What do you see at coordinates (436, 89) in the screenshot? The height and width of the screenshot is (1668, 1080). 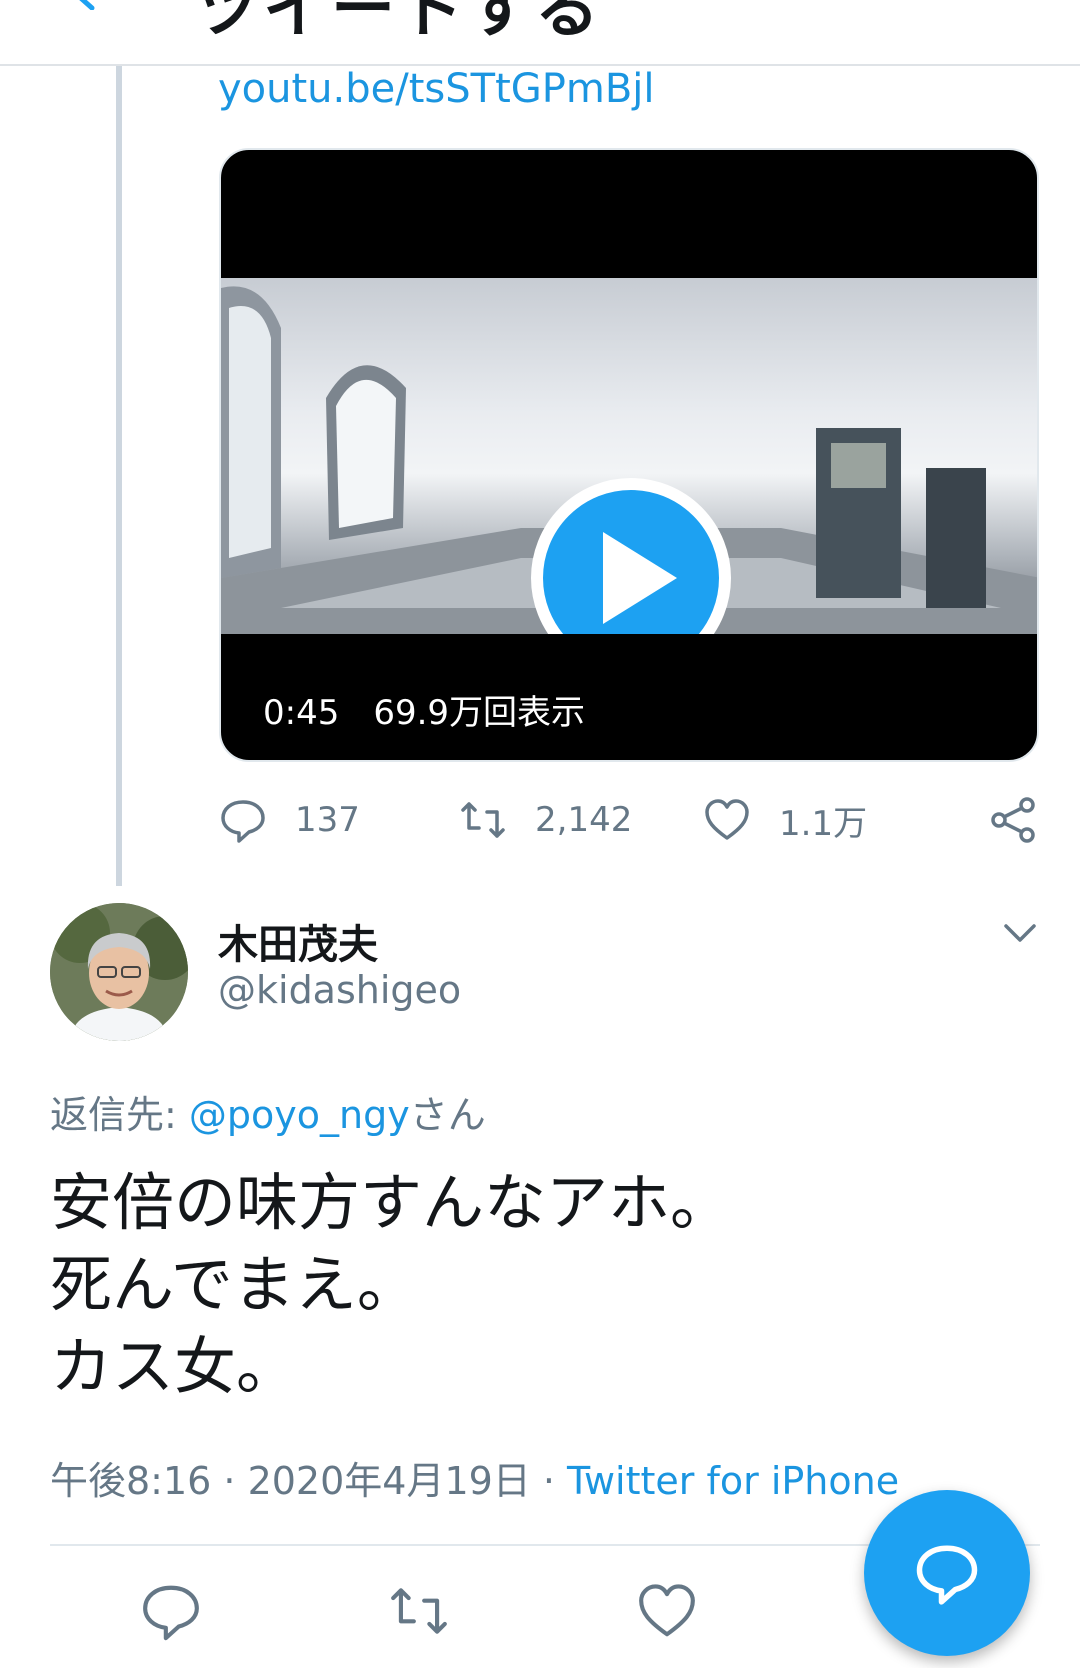 I see `youtube-link: youtu.be/tsSTtGPmBjl` at bounding box center [436, 89].